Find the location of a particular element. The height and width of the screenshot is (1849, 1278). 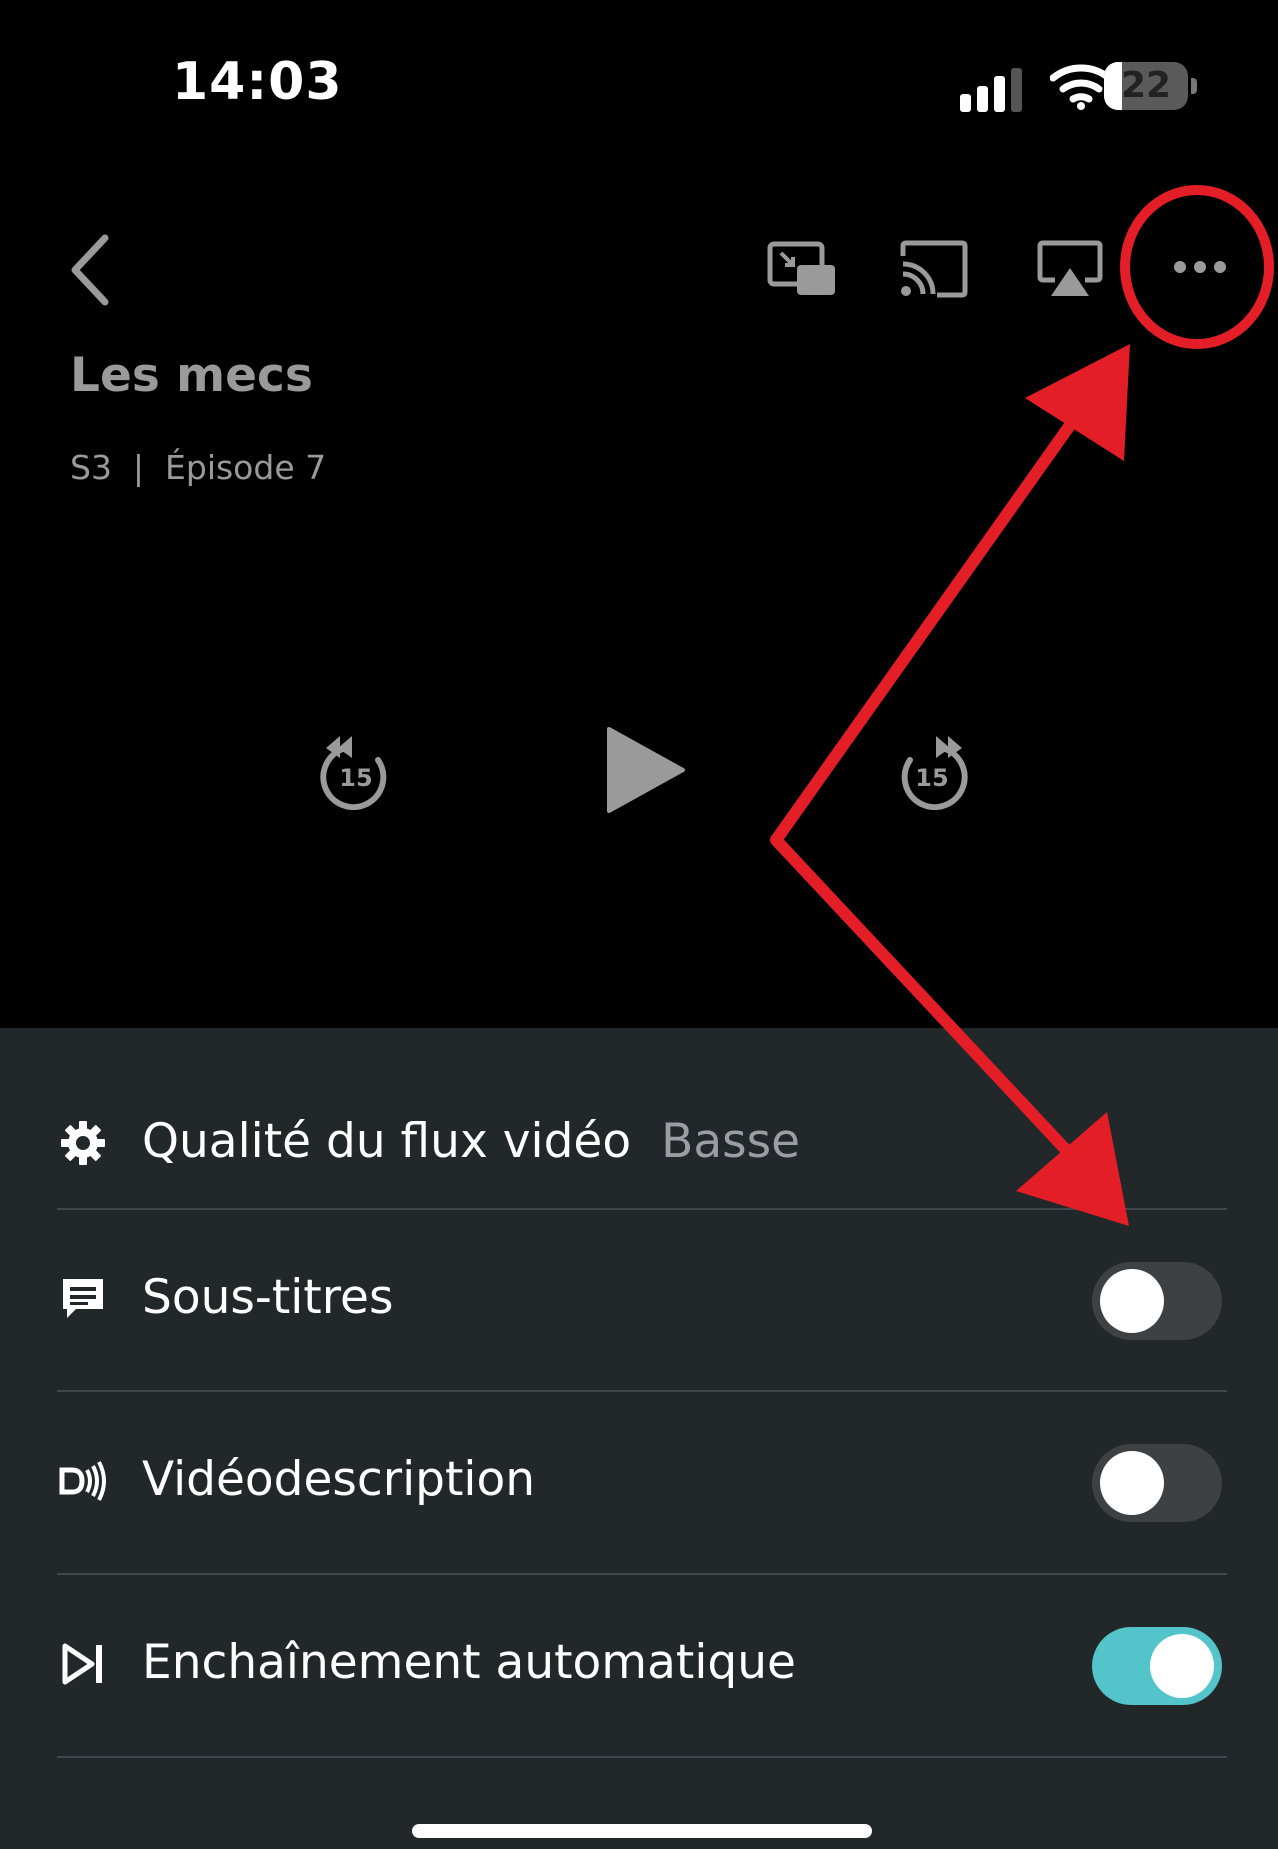

picture-in-picture-icon is located at coordinates (801, 268).